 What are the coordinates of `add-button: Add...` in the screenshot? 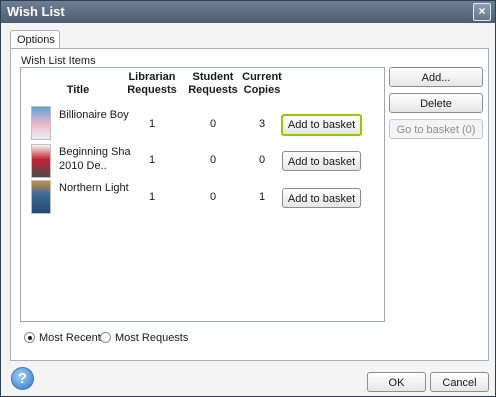 It's located at (436, 77).